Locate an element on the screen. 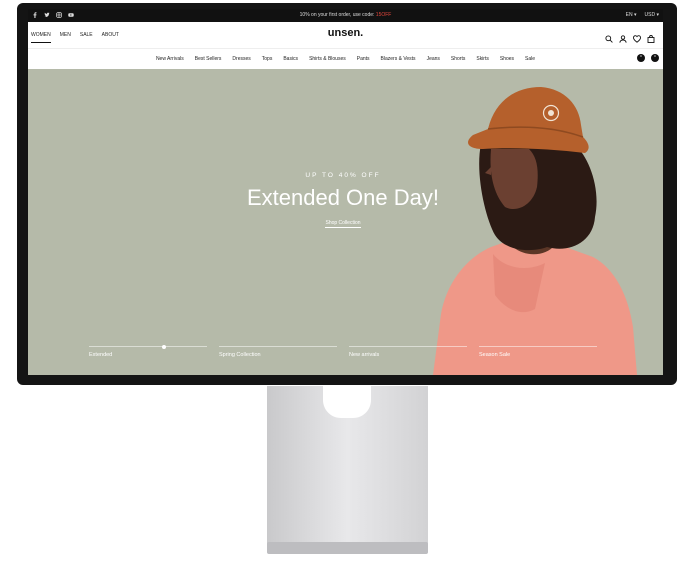 This screenshot has height=573, width=693. category-new-arrivals: New Arrivals is located at coordinates (170, 59).